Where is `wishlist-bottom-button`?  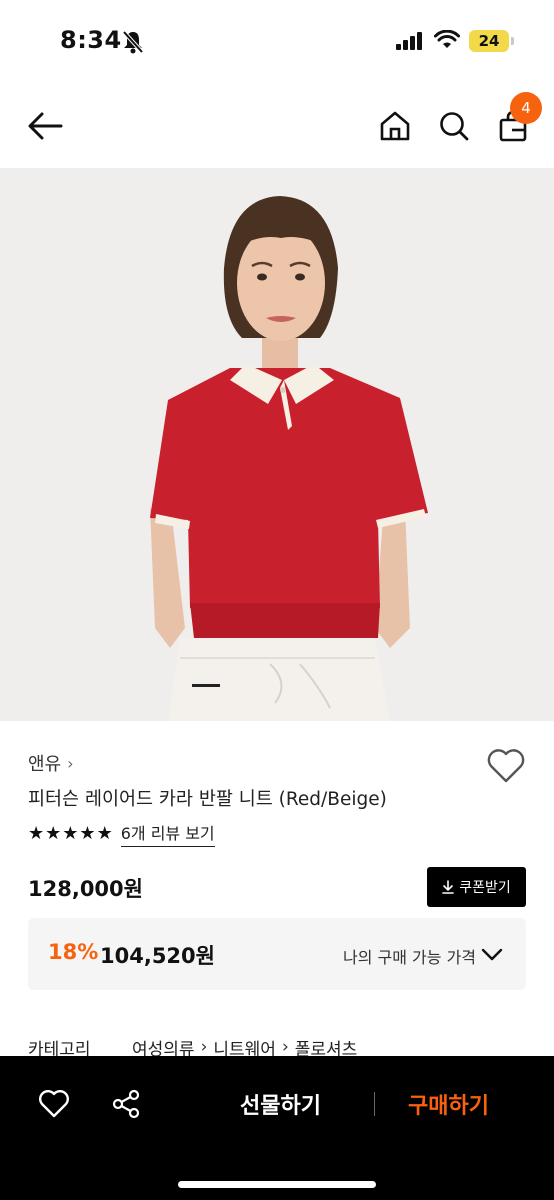
wishlist-bottom-button is located at coordinates (54, 1104).